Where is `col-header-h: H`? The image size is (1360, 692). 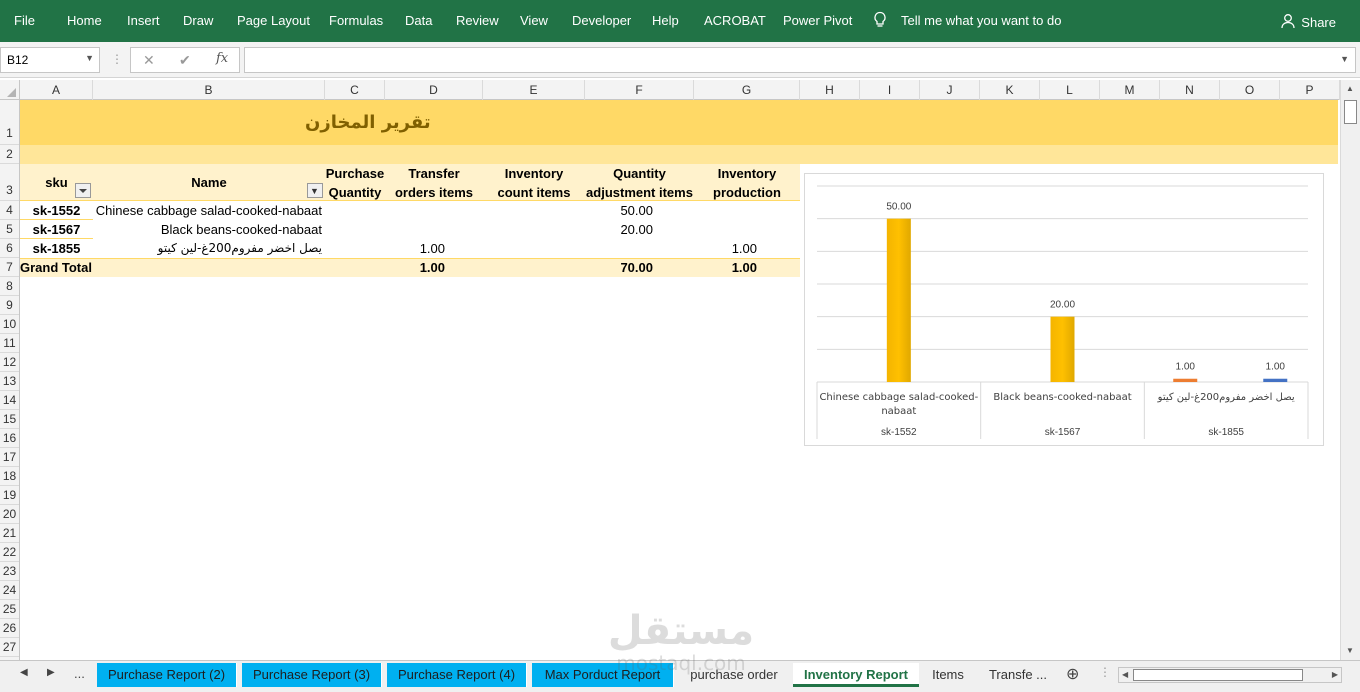
col-header-h: H is located at coordinates (830, 90).